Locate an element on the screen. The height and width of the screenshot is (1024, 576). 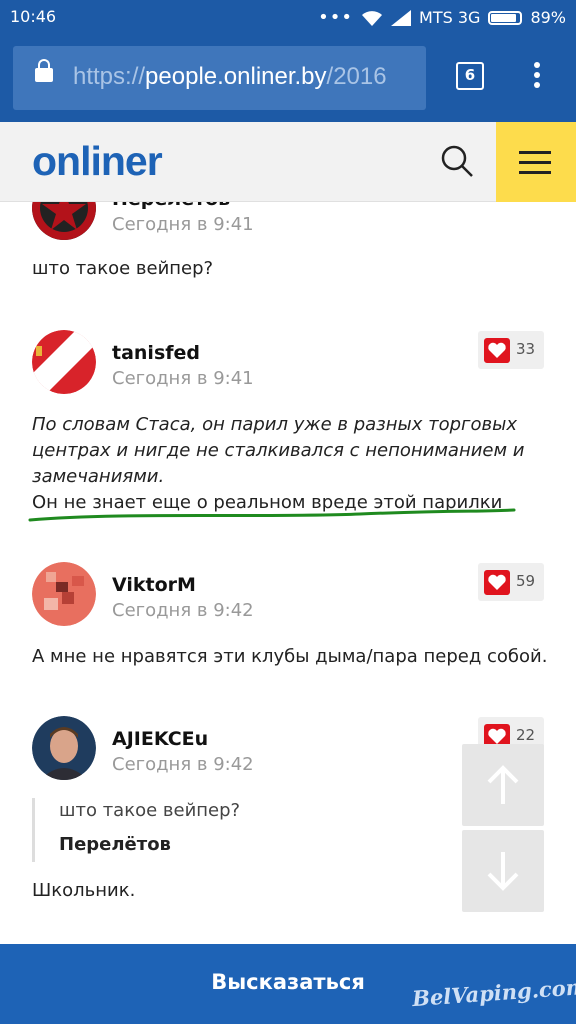
status-icons: ••• MTS 3G 89% is located at coordinates (442, 17).